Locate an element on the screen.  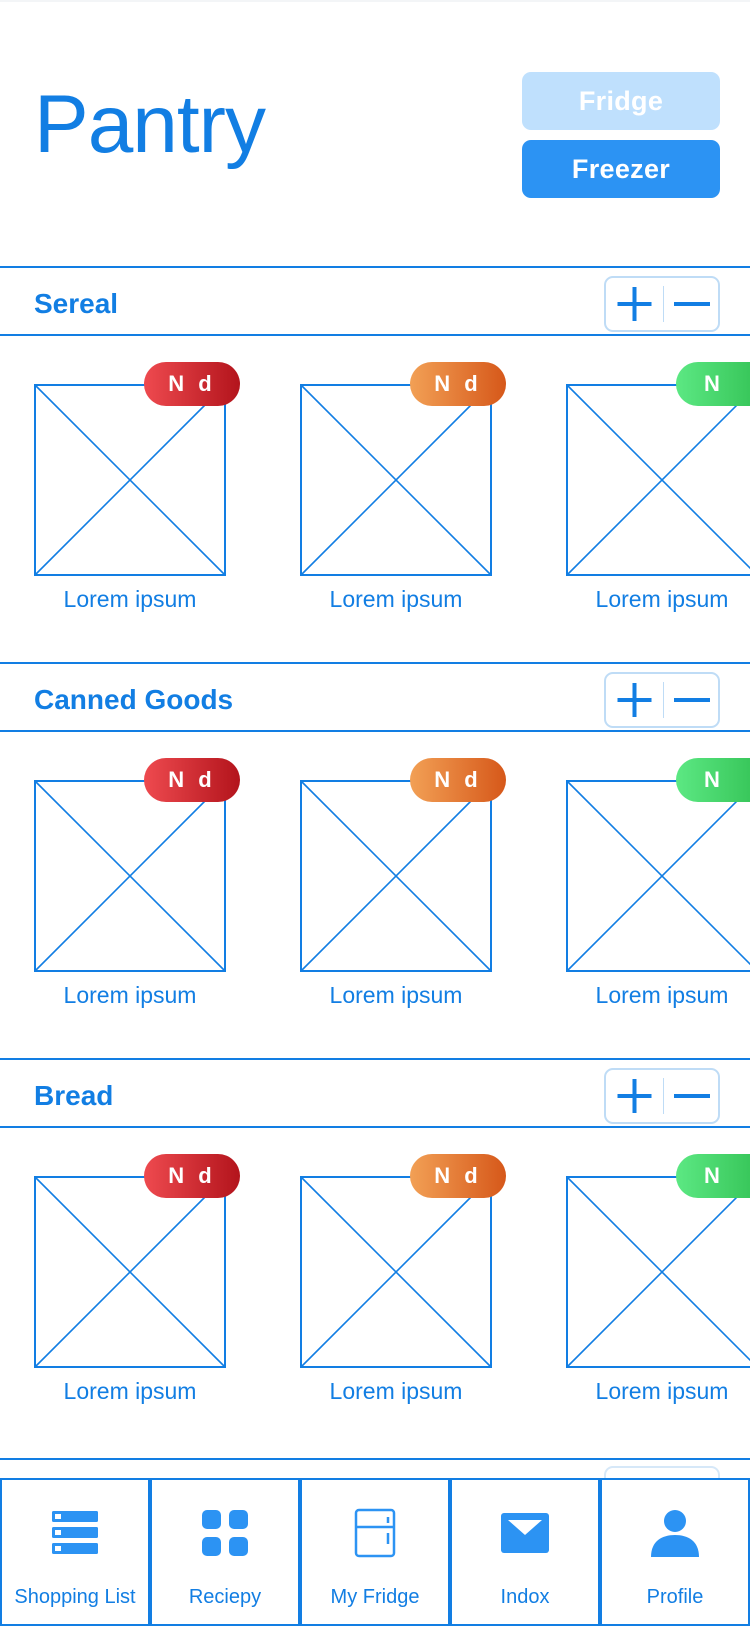
fridge-button: Fridge is located at coordinates (621, 101).